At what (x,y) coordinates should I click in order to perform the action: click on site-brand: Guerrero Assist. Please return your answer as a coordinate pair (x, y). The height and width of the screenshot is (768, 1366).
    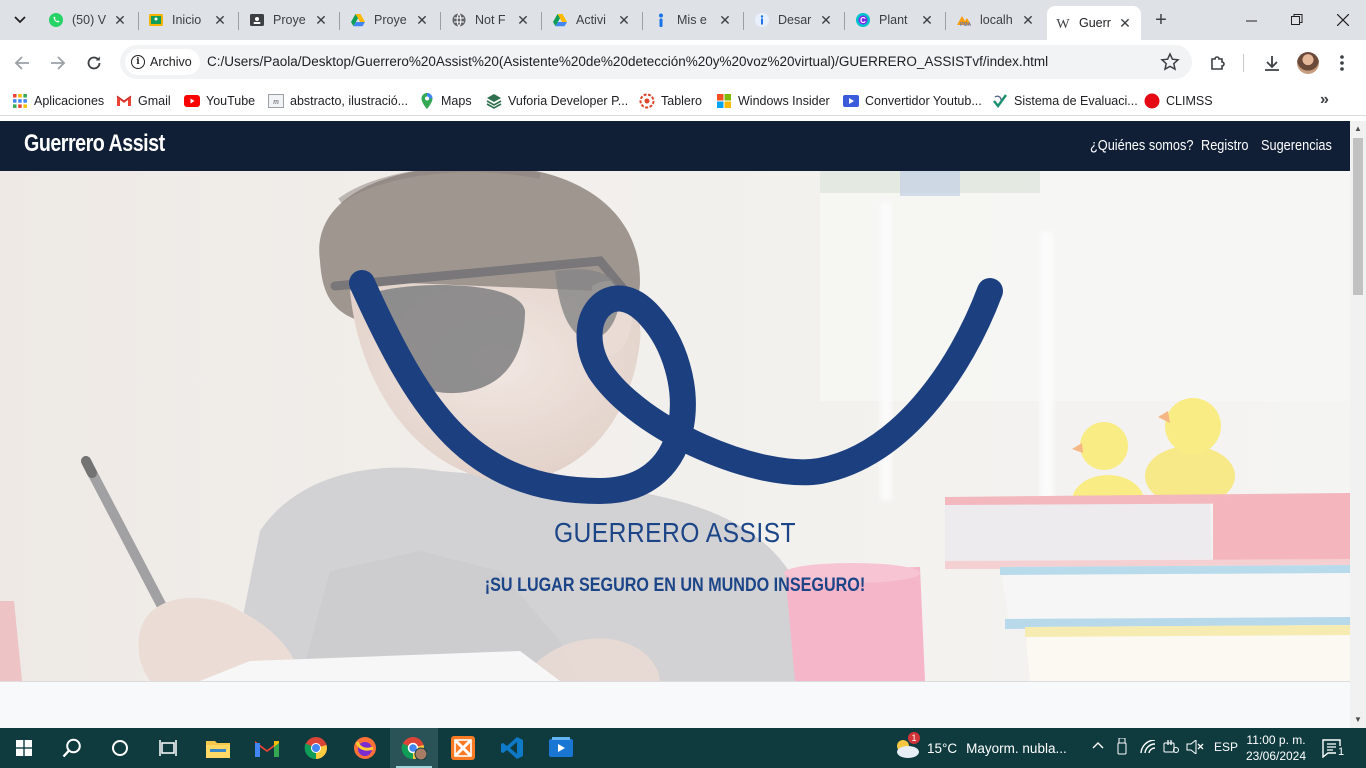
    Looking at the image, I should click on (94, 144).